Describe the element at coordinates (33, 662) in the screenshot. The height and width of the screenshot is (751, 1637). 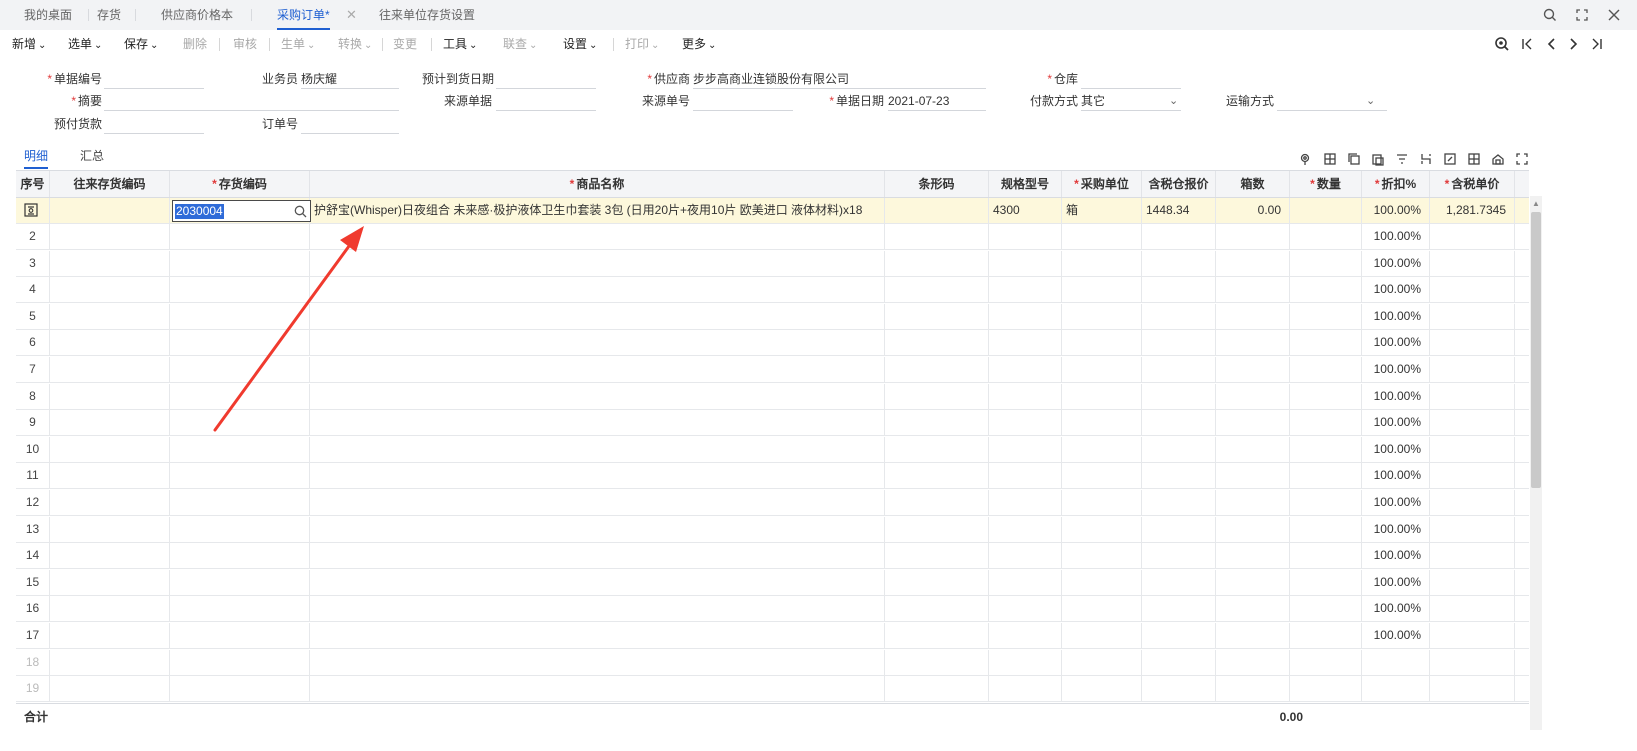
I see `row-seq-cell: 18` at that location.